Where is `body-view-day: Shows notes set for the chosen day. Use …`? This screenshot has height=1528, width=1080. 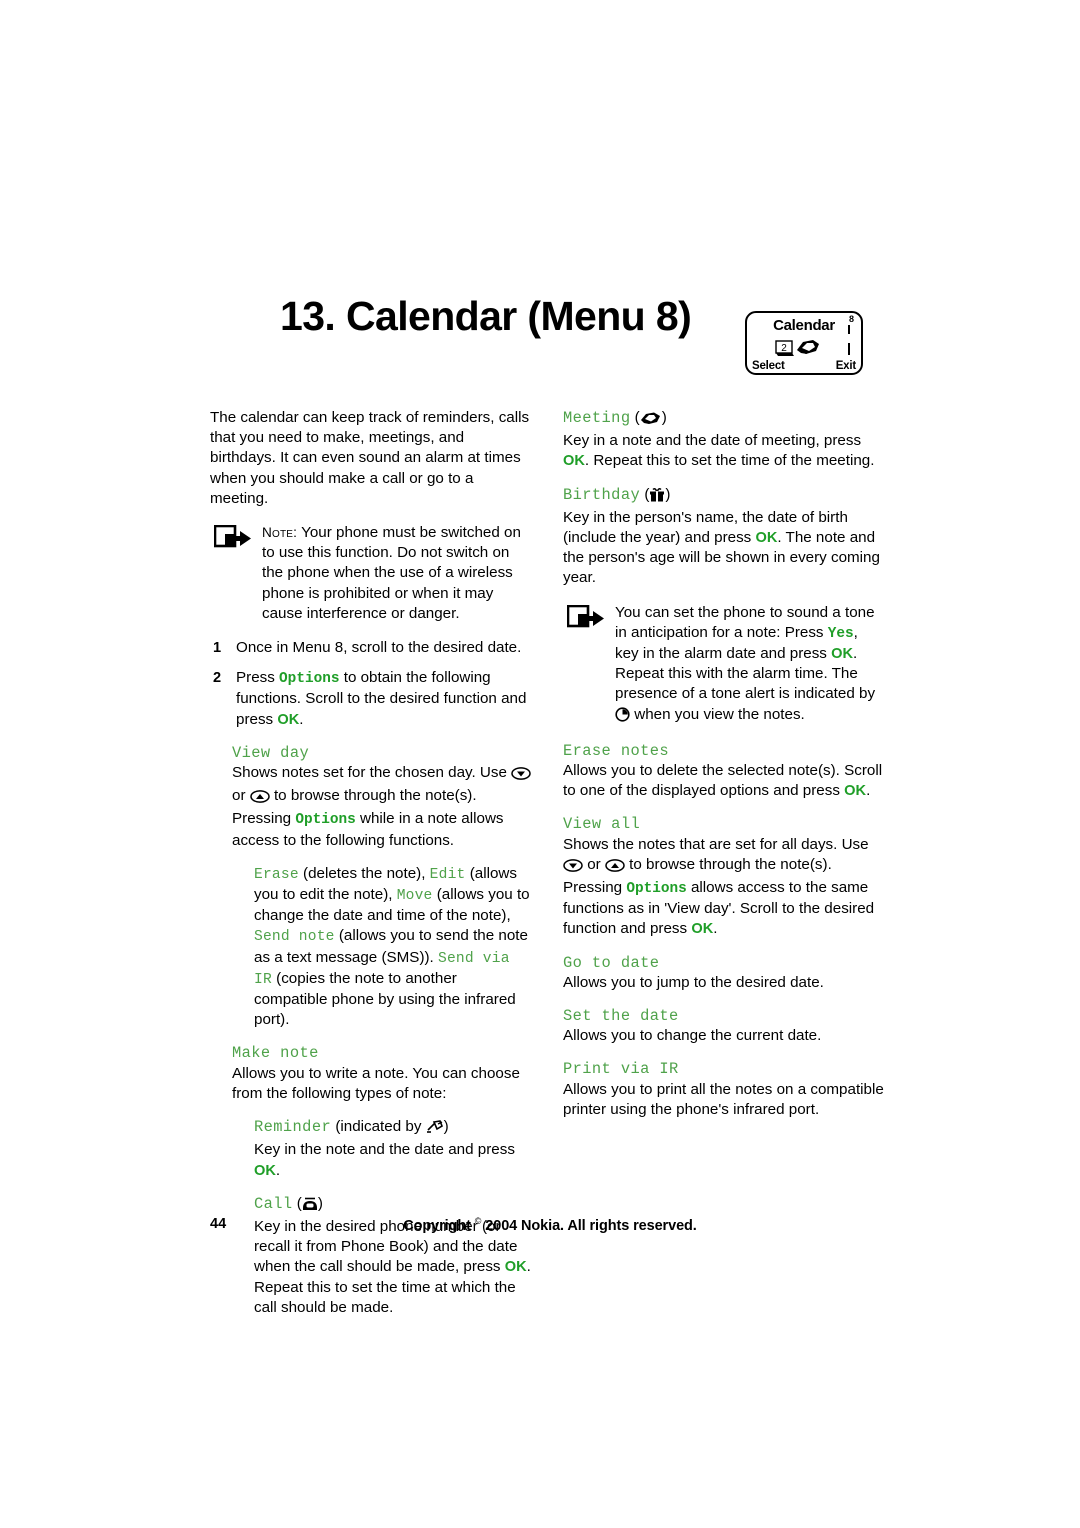
body-view-day: Shows notes set for the chosen day. Use … is located at coordinates (382, 807).